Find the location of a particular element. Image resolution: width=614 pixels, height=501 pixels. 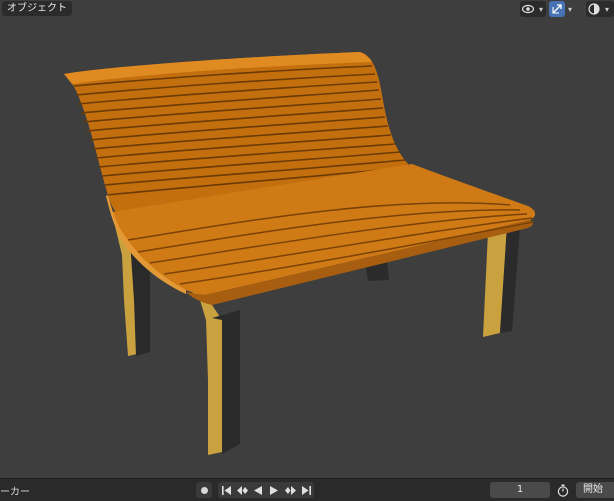

eye-icon is located at coordinates (528, 9).